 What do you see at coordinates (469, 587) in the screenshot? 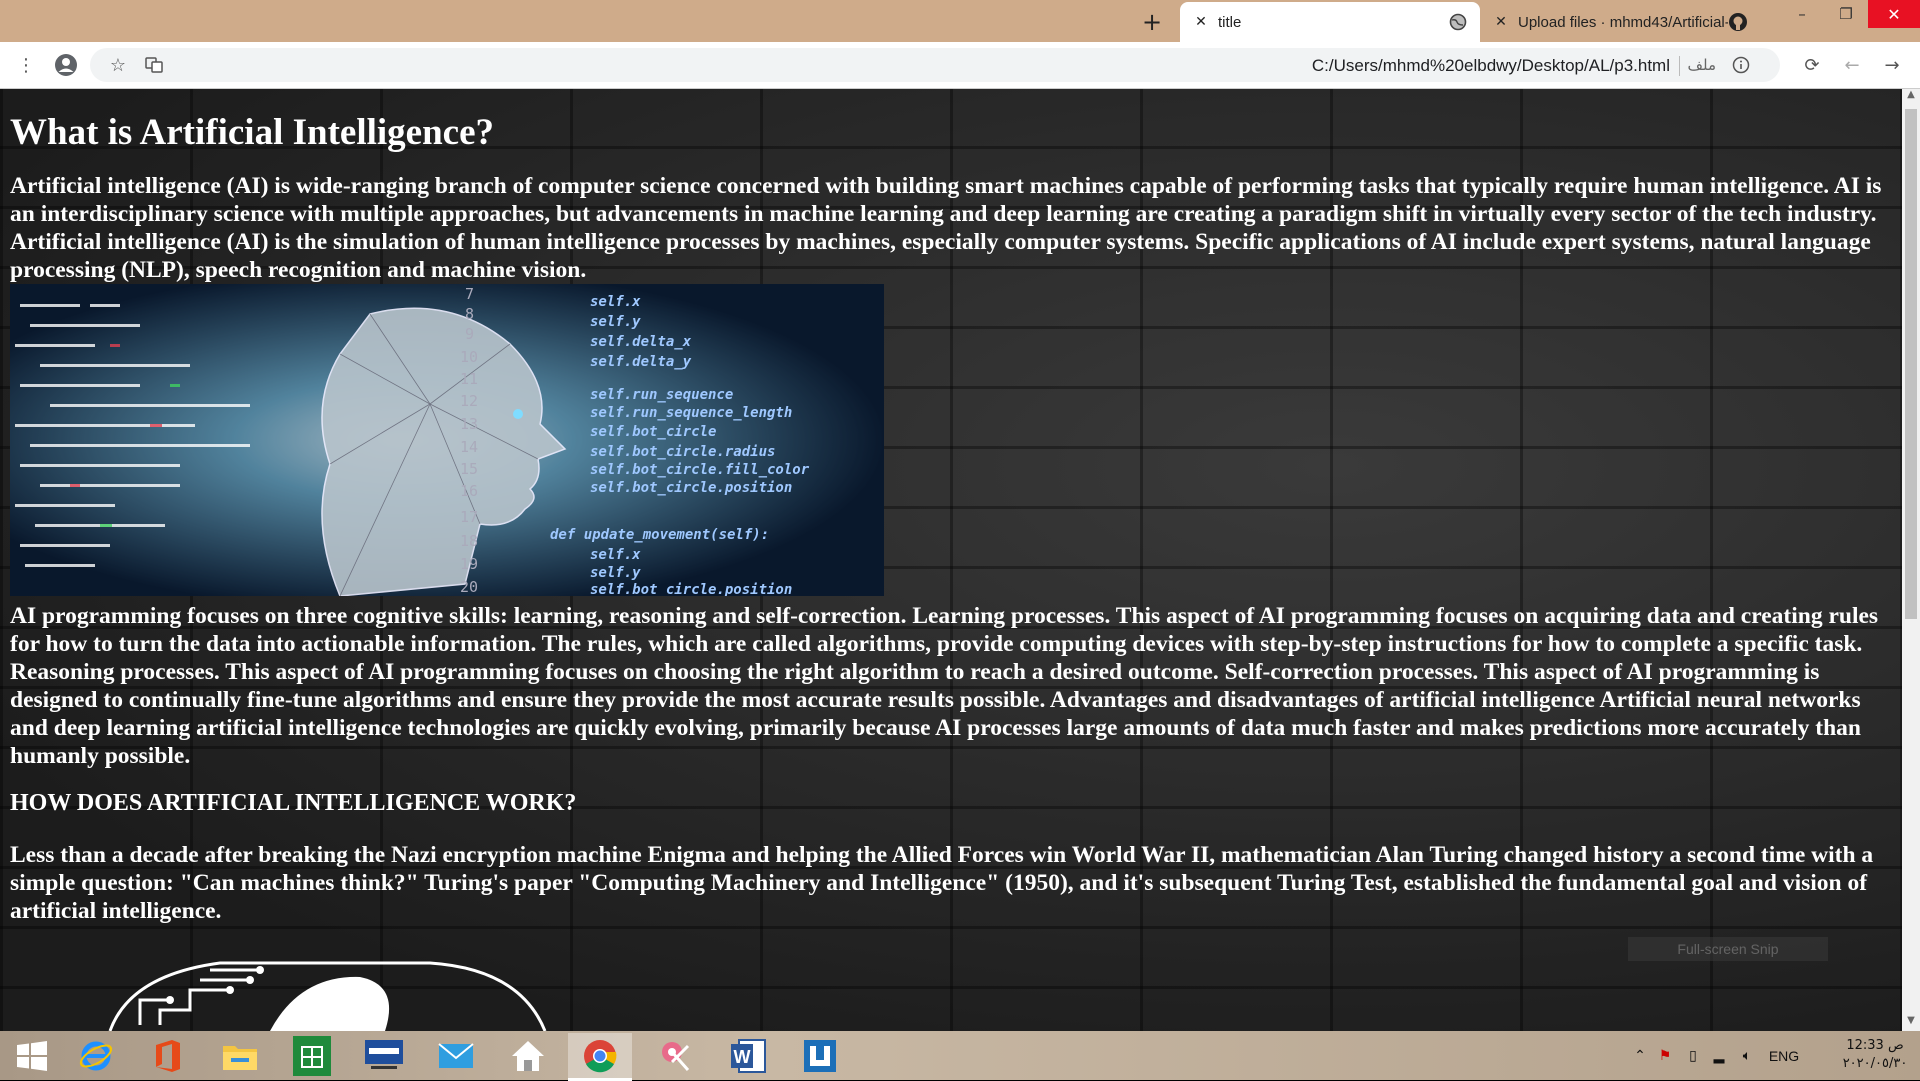
I see `svg-text: 20` at bounding box center [469, 587].